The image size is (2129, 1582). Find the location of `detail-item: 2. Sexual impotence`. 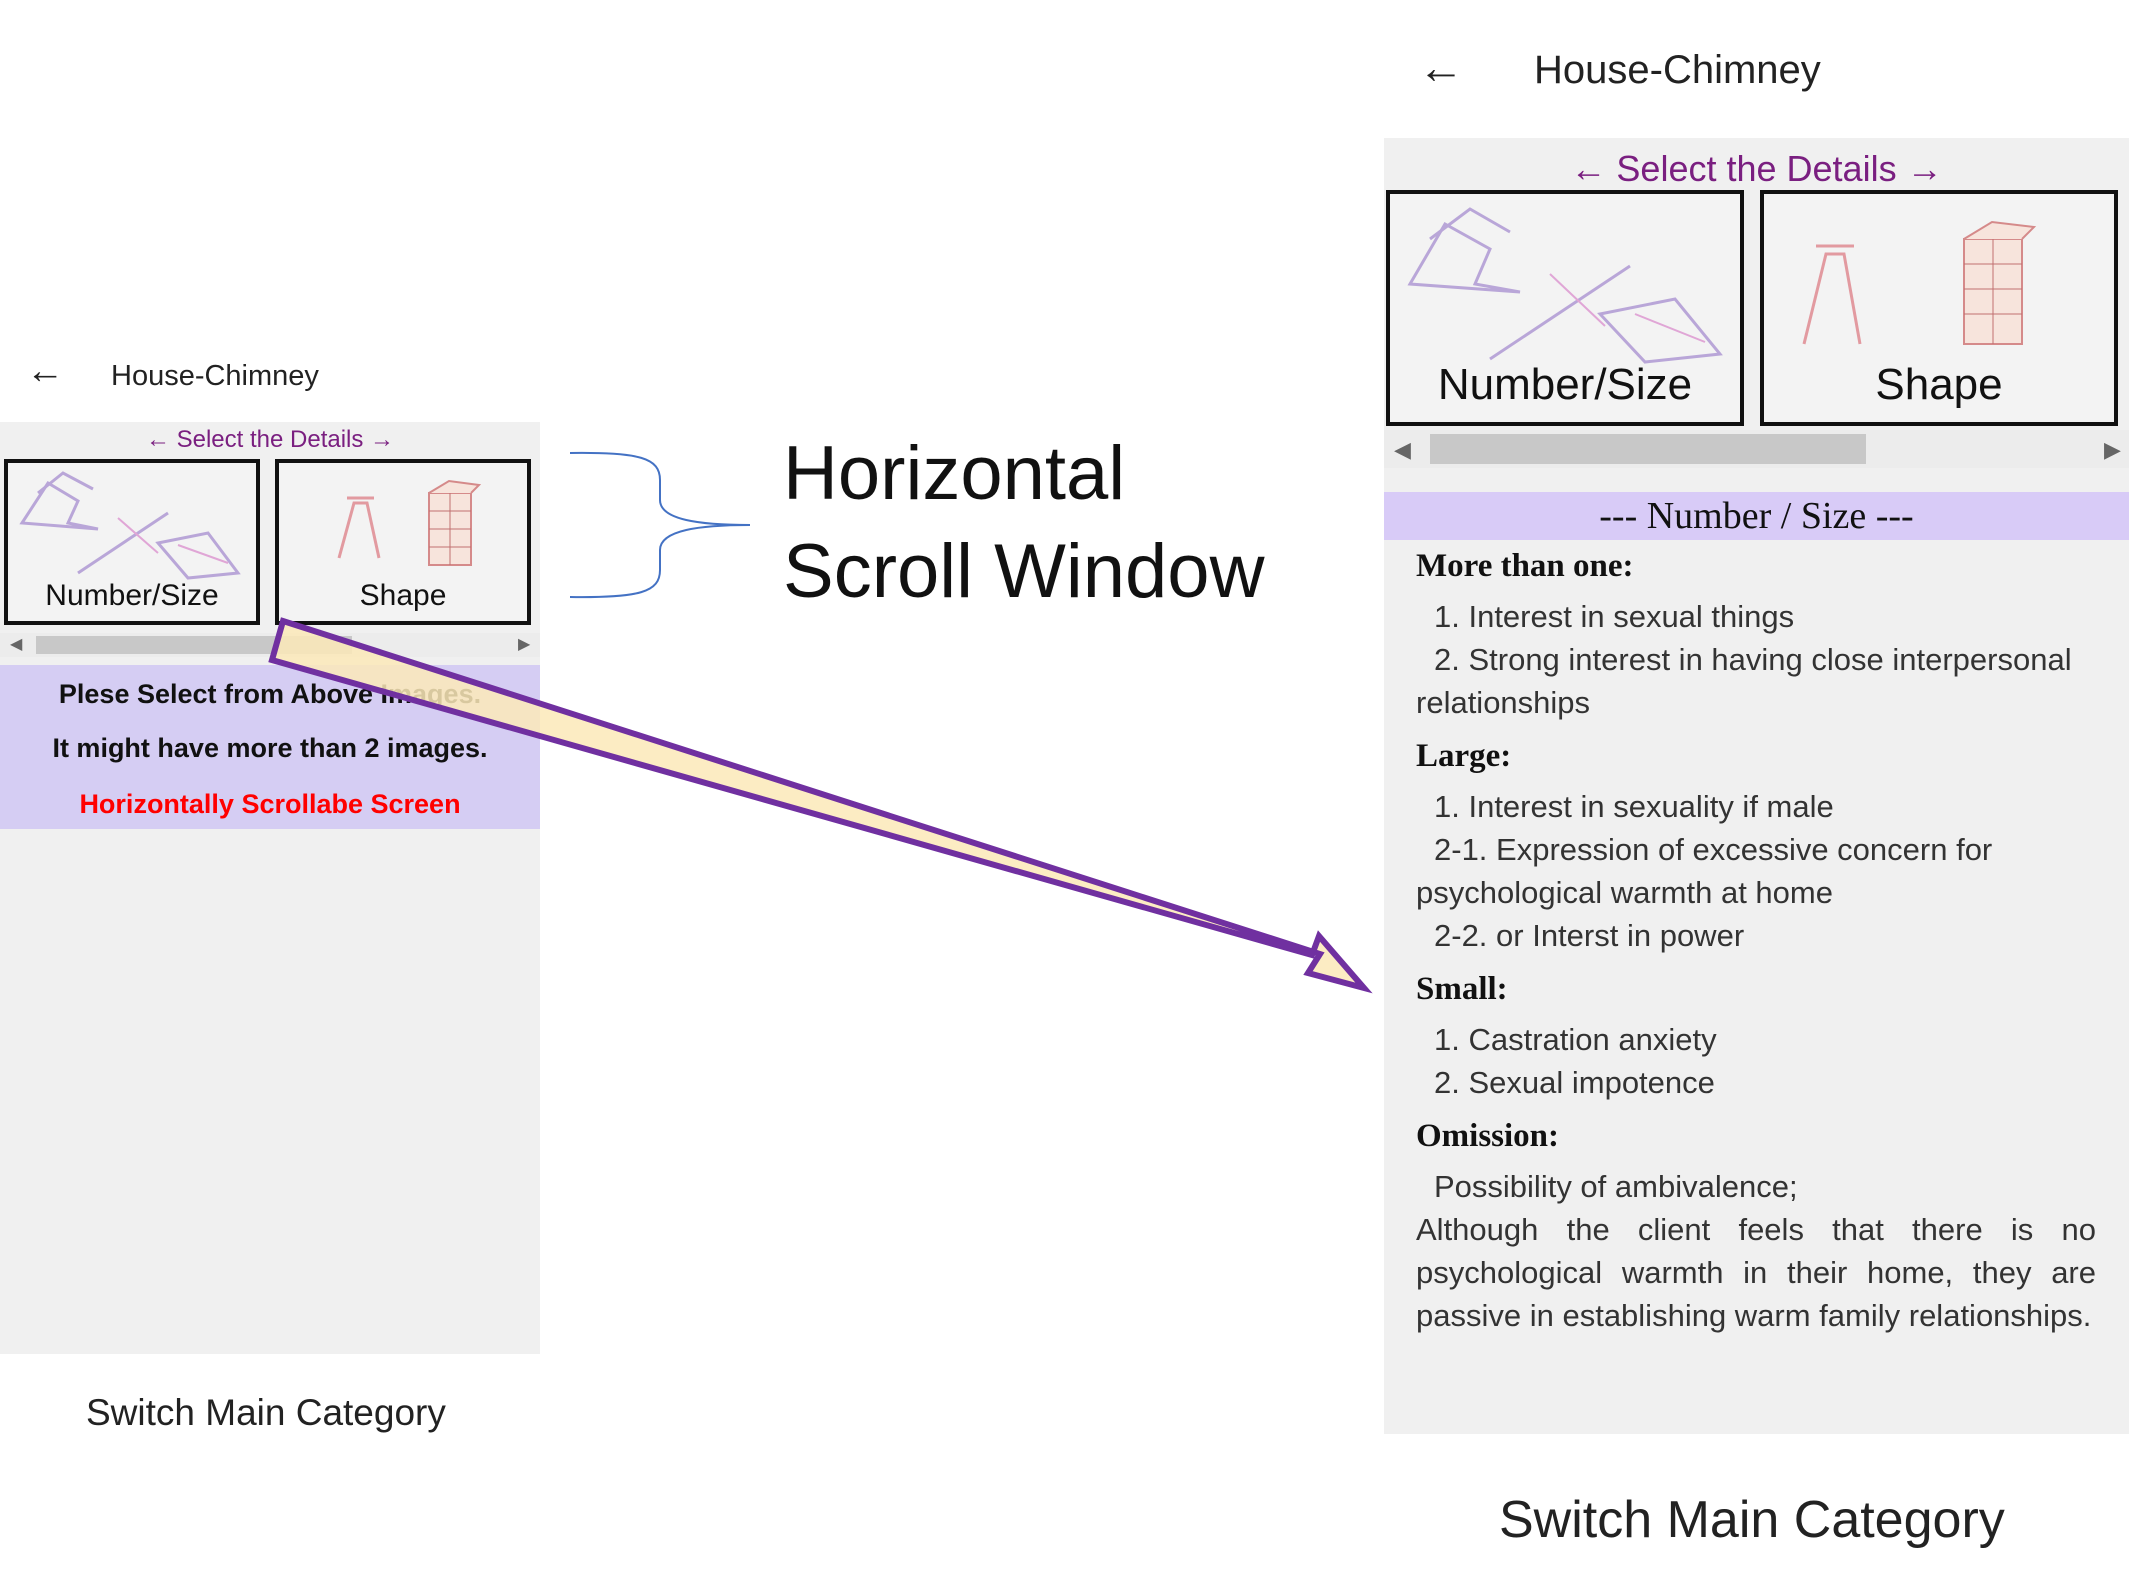

detail-item: 2. Sexual impotence is located at coordinates (1574, 1082).